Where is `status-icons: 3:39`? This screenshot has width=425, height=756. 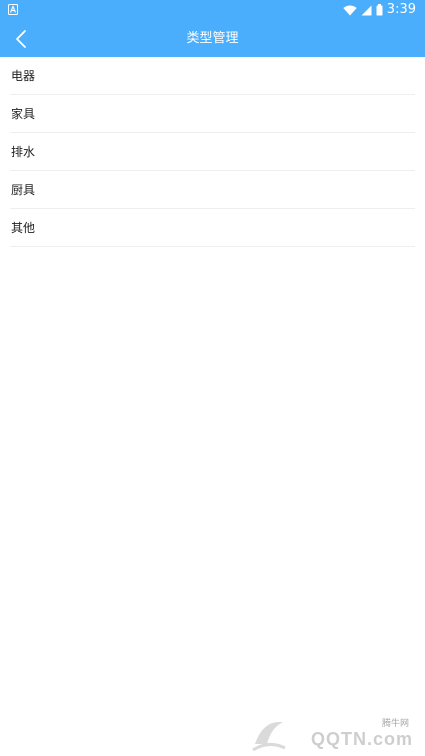 status-icons: 3:39 is located at coordinates (379, 10).